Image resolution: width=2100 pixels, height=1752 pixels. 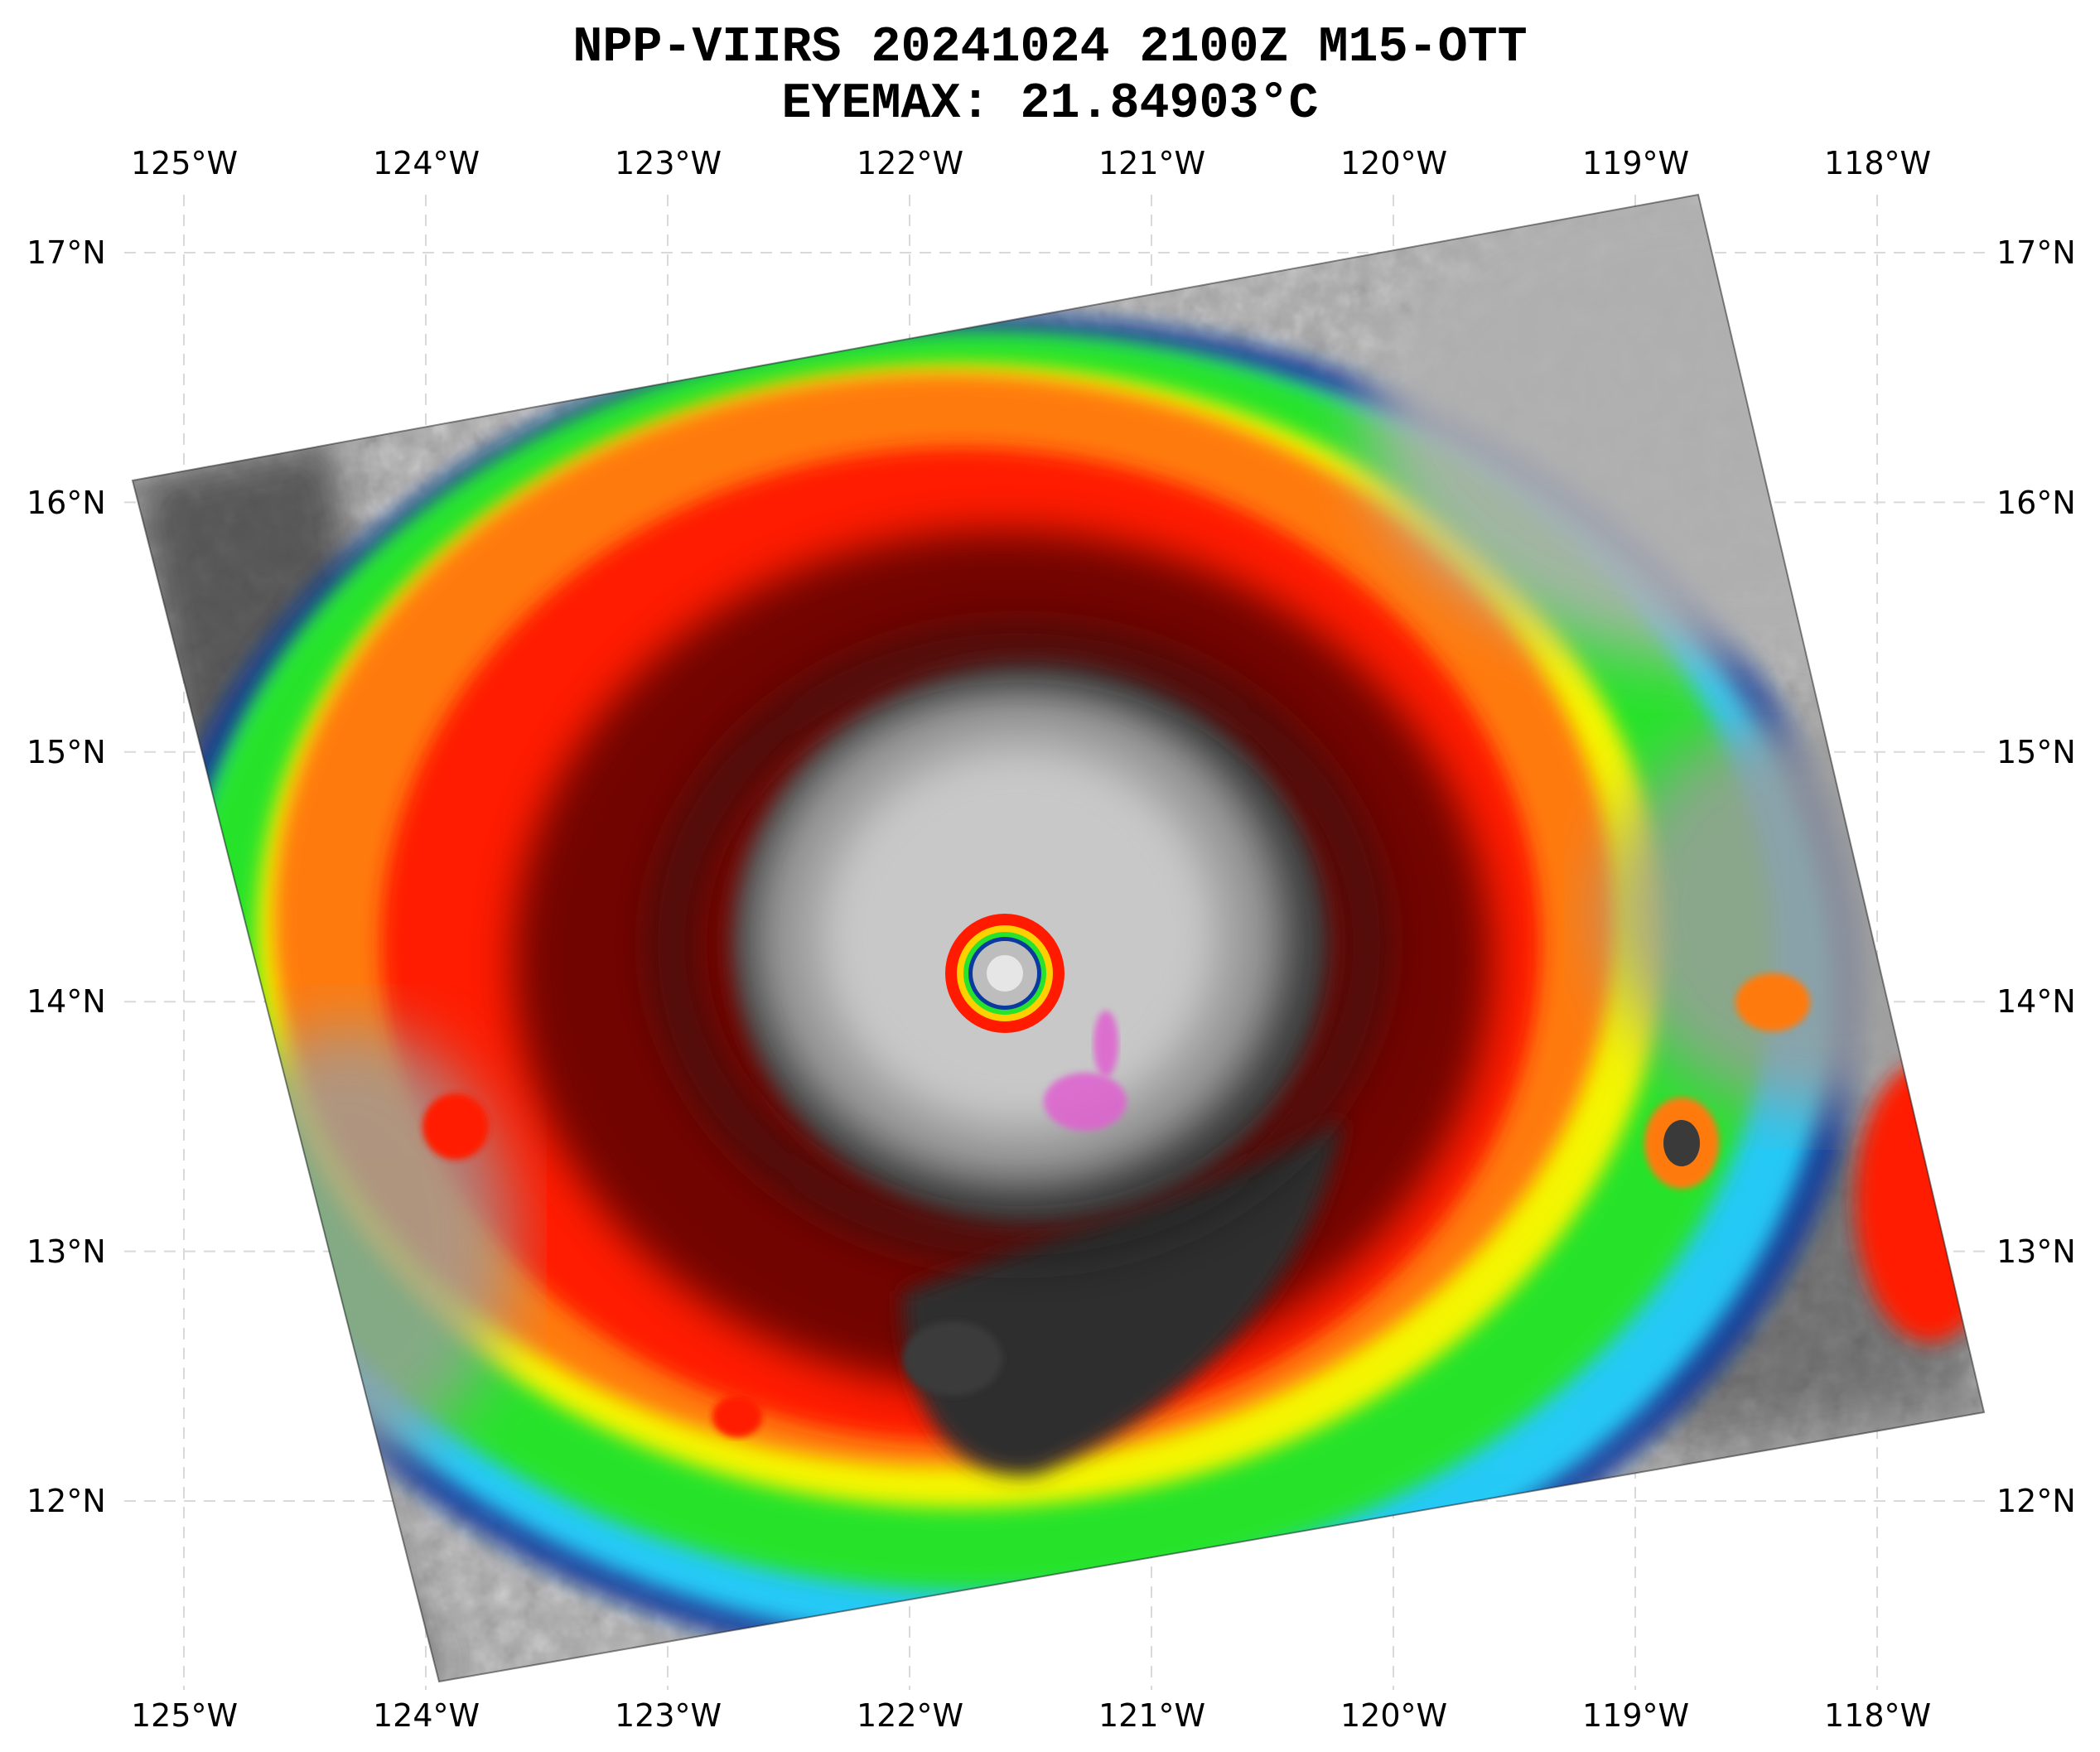 I want to click on lat-label-right: 12°N, so click(x=2036, y=1501).